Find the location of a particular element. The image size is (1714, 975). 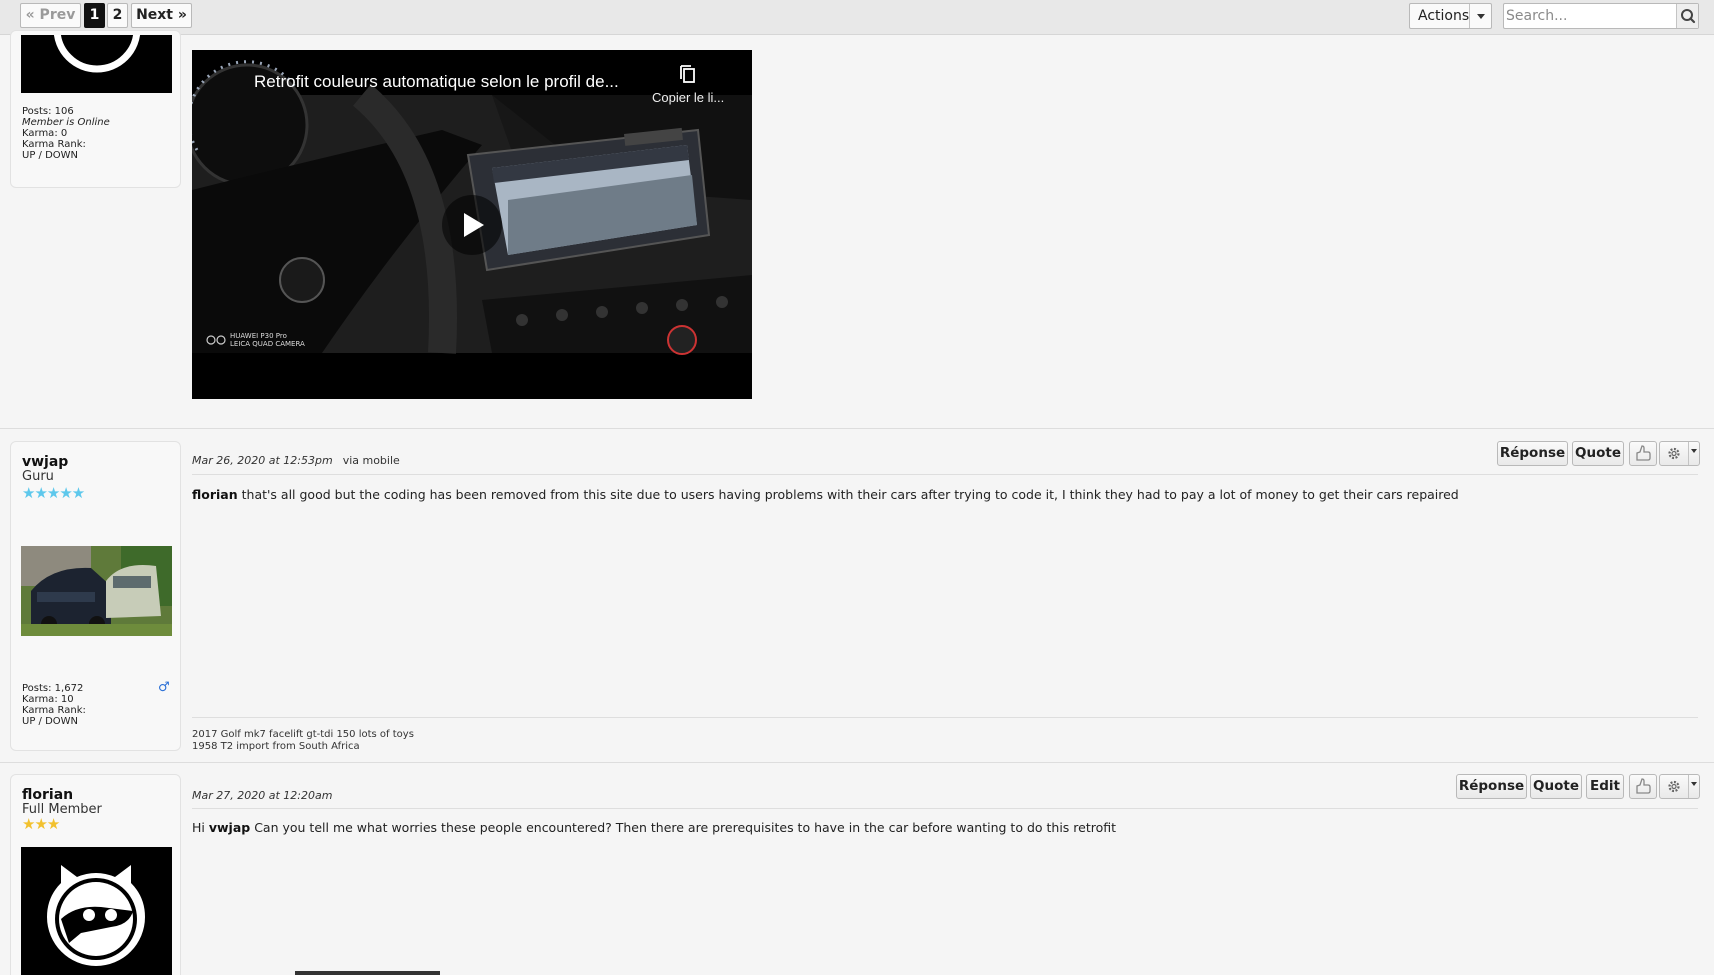

page-1-button: 1 is located at coordinates (94, 15).